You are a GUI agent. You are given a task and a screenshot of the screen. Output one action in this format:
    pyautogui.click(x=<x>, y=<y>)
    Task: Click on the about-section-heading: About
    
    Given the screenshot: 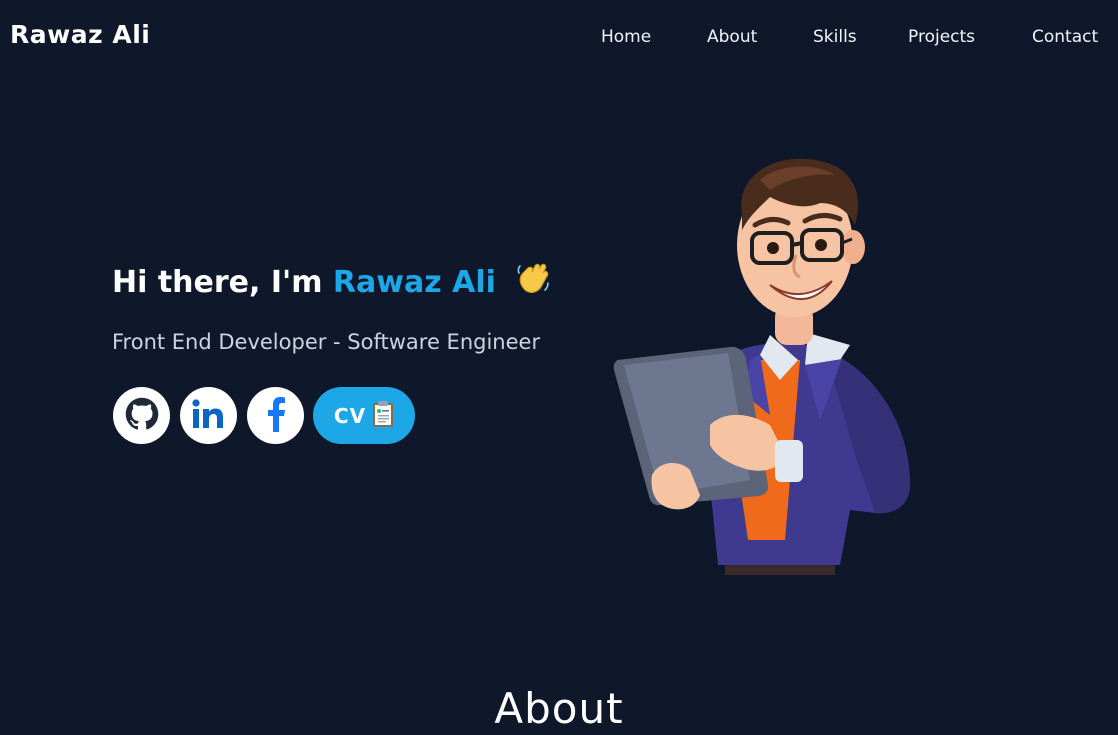 What is the action you would take?
    pyautogui.click(x=559, y=708)
    